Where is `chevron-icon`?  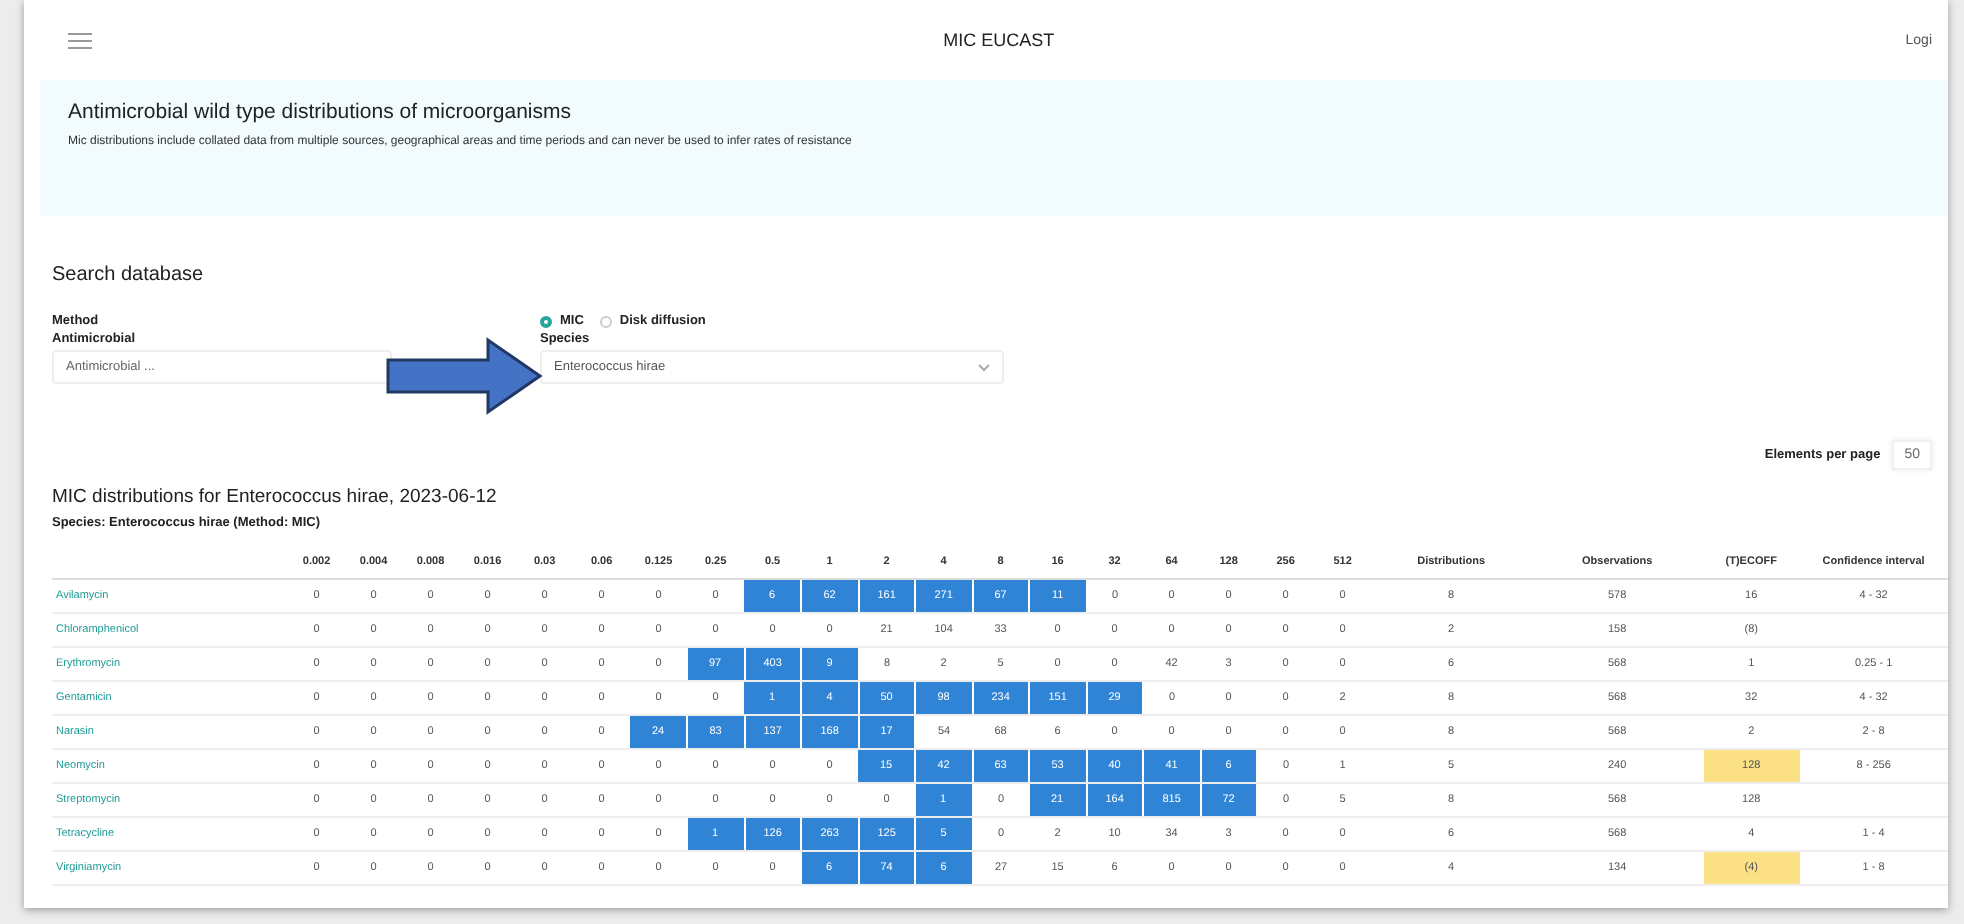 chevron-icon is located at coordinates (984, 367).